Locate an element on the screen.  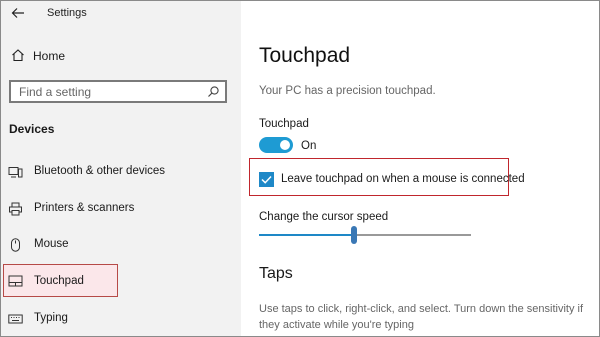
touchpad-toggle is located at coordinates (276, 145).